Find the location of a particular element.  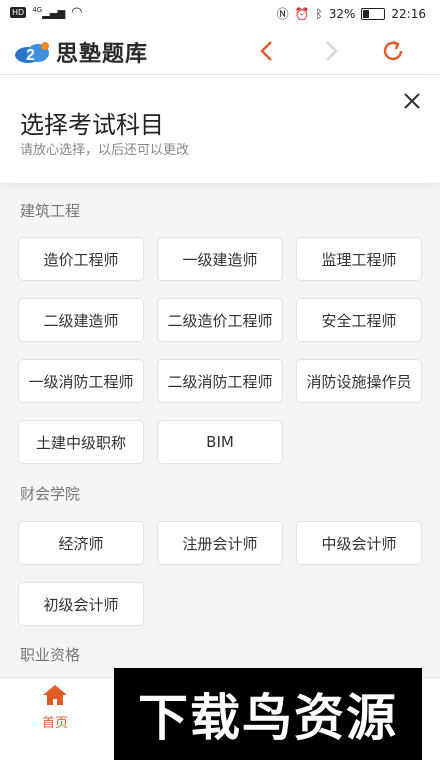

section-label: 建筑工程 is located at coordinates (50, 211).